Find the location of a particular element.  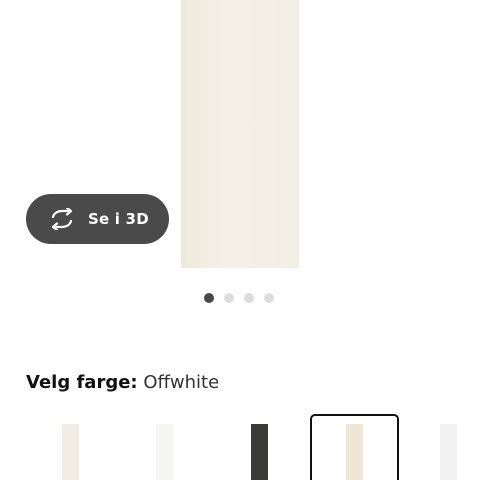

color-swatch-4-selected is located at coordinates (354, 447).